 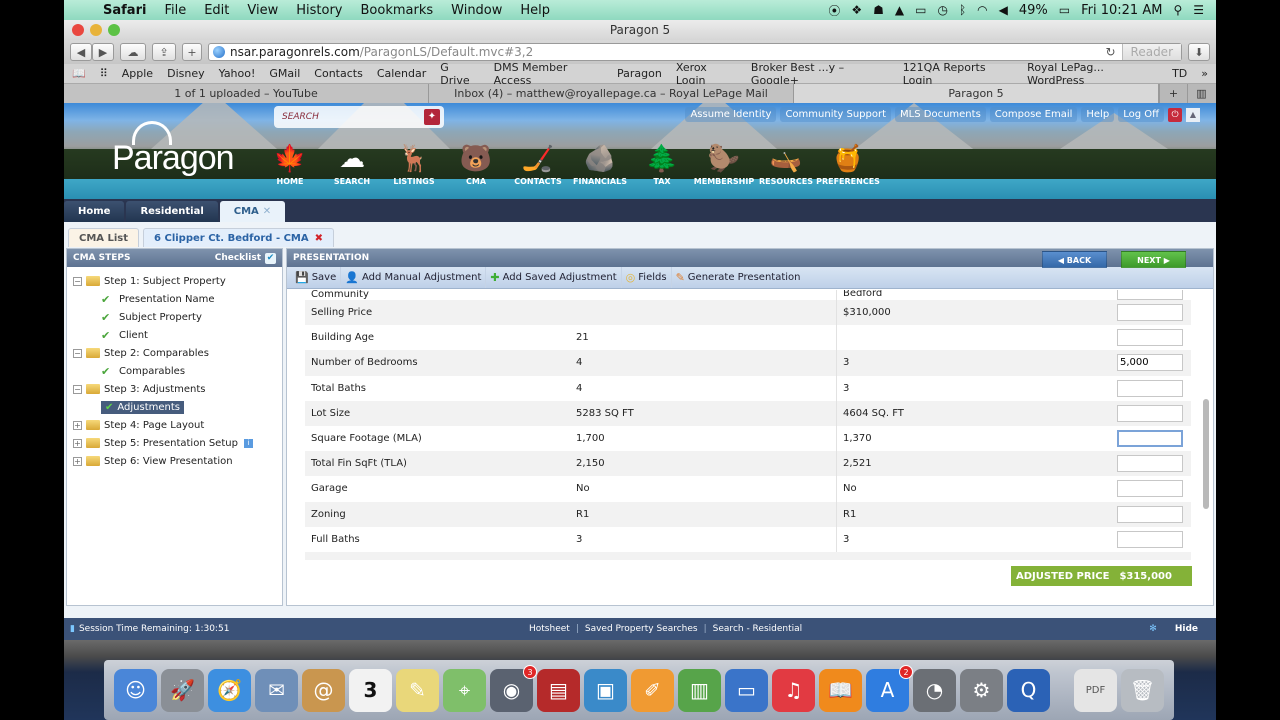 What do you see at coordinates (942, 10) in the screenshot?
I see `time-machine-icon: ◷` at bounding box center [942, 10].